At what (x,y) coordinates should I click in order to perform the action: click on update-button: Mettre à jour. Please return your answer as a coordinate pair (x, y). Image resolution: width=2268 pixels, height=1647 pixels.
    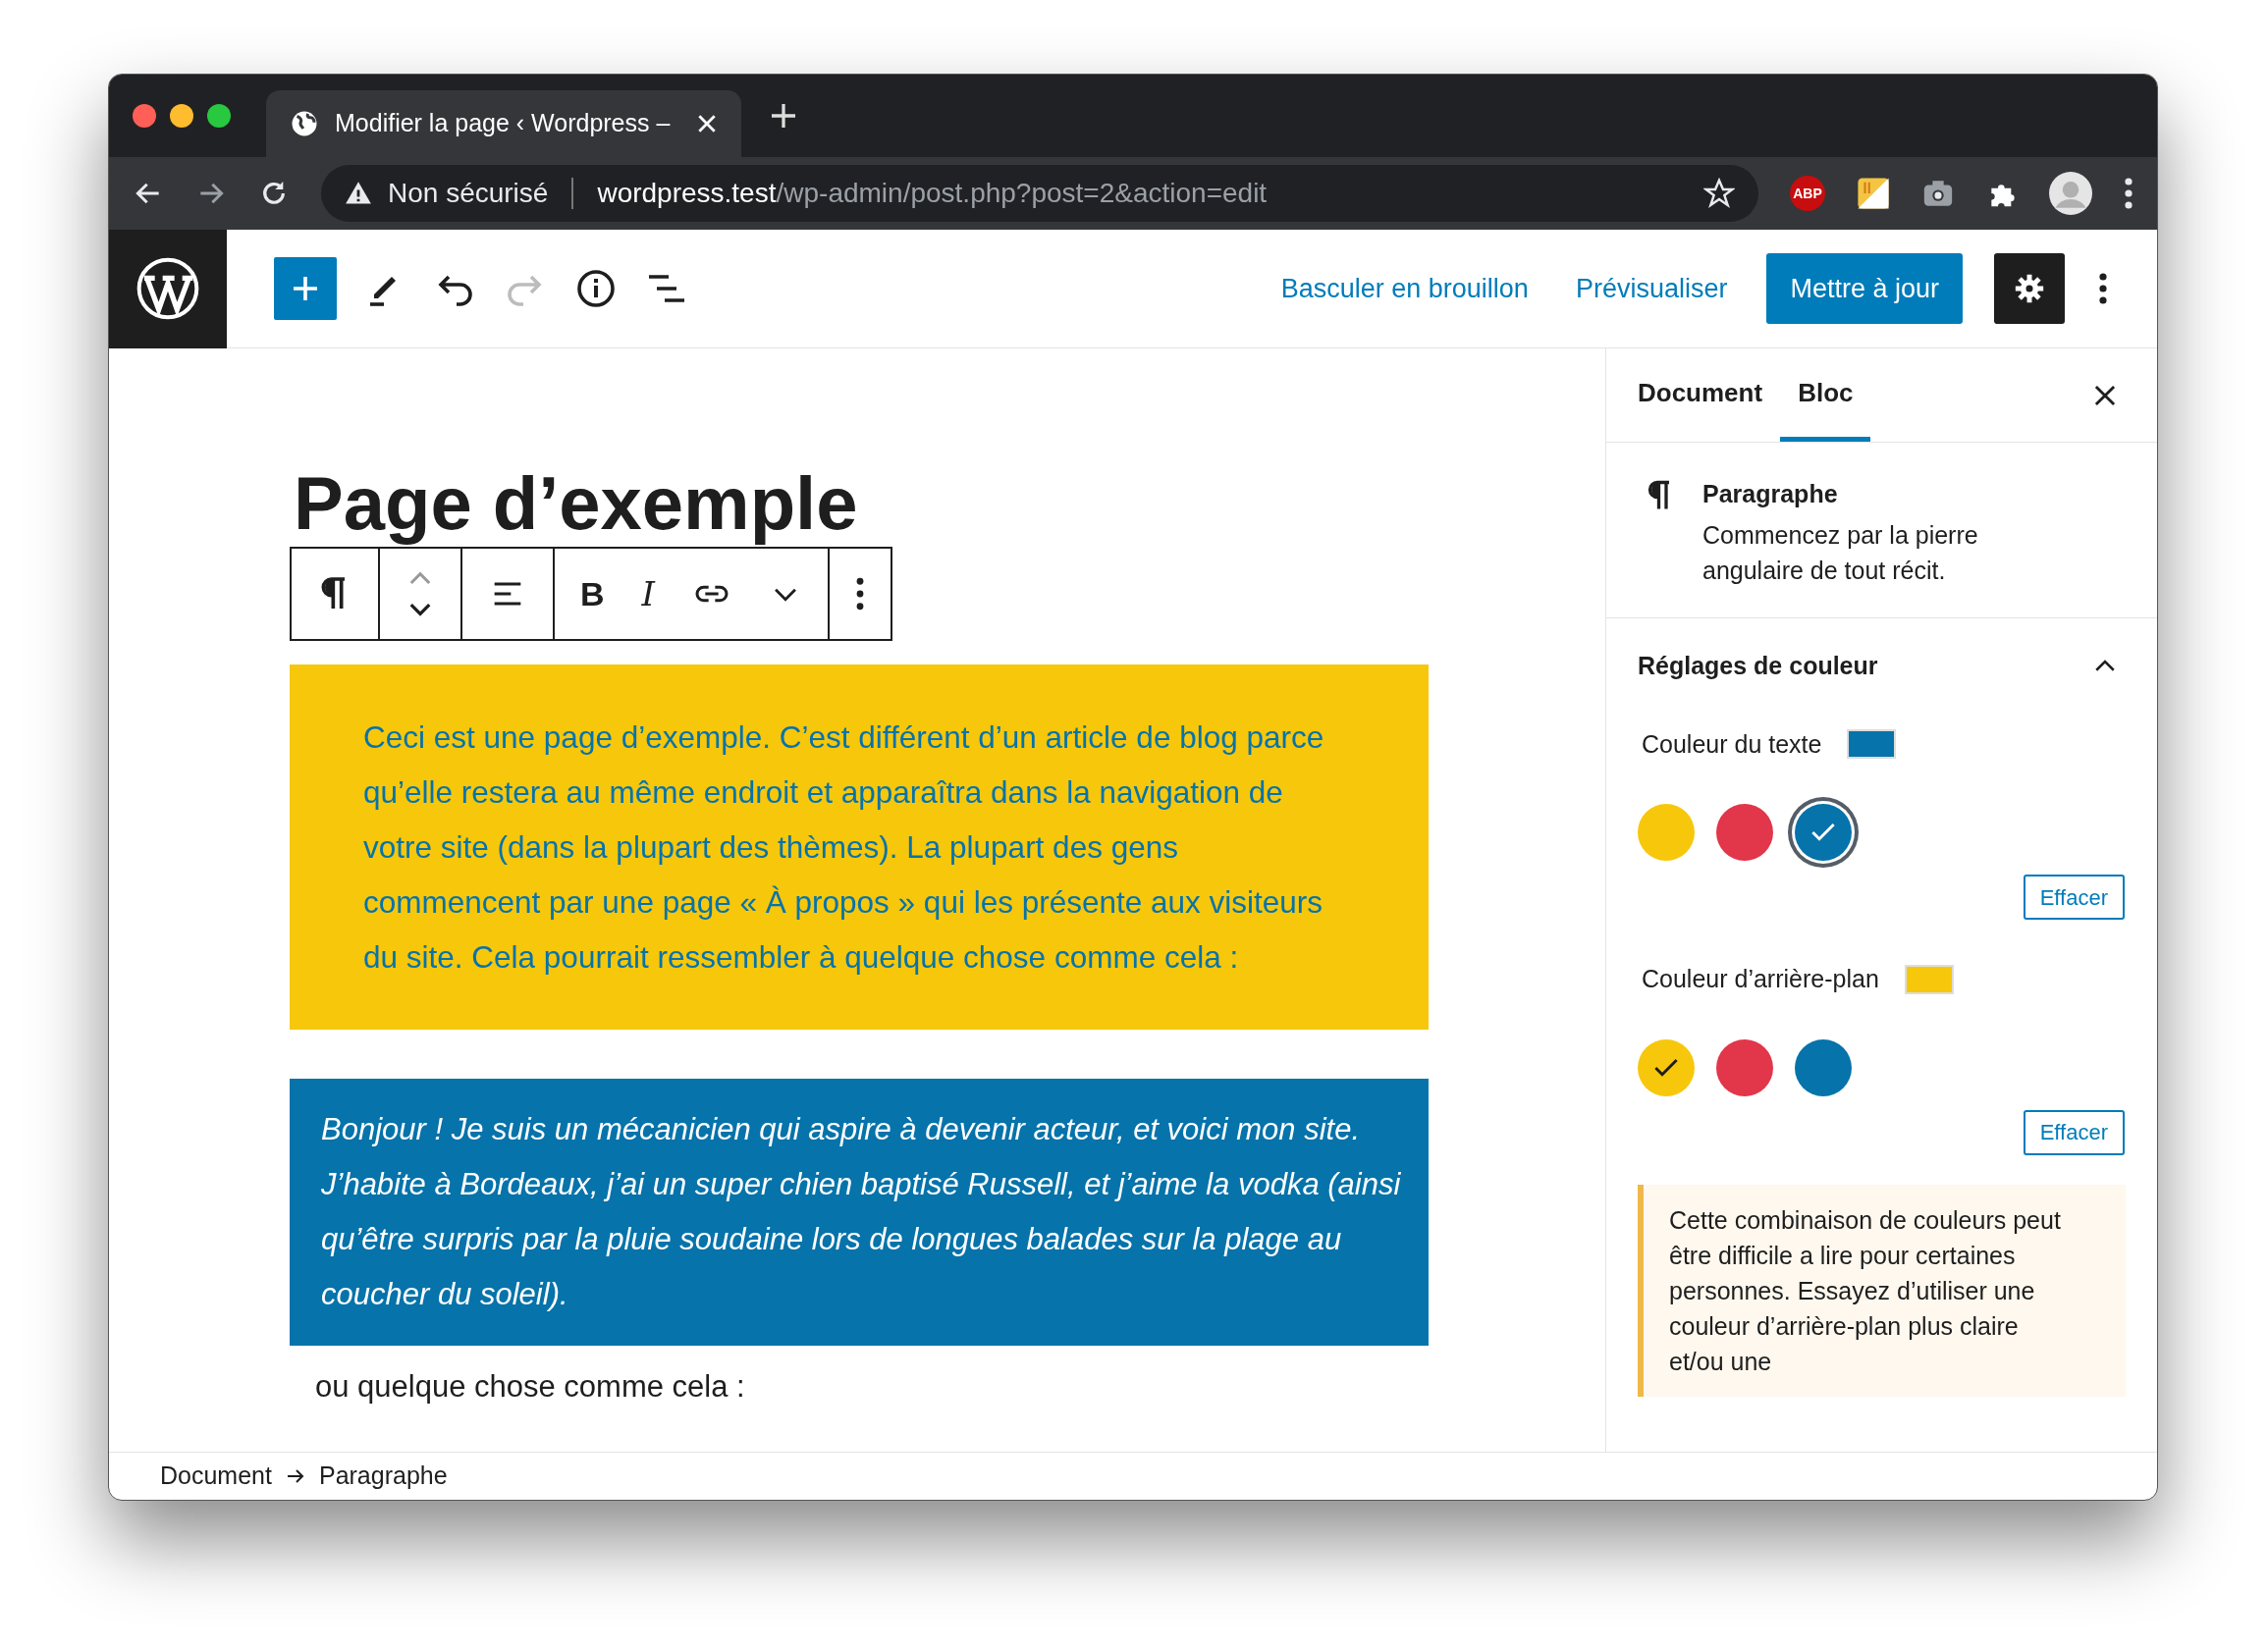
    Looking at the image, I should click on (1864, 288).